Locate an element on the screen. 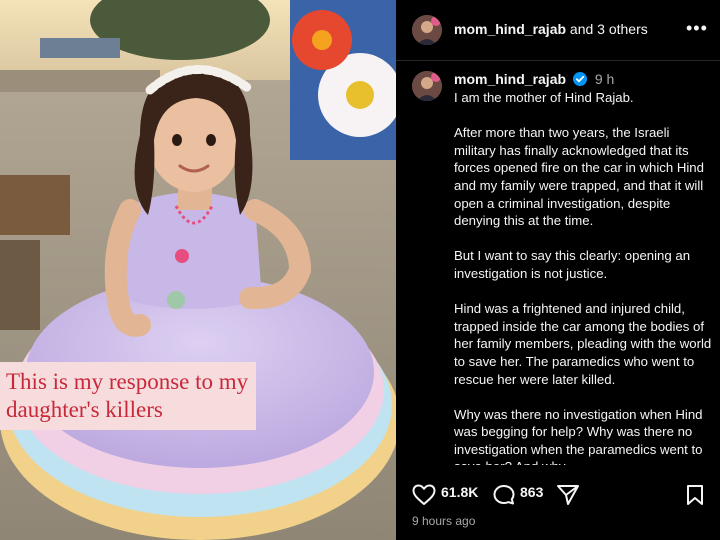 Image resolution: width=720 pixels, height=540 pixels. posted-ago: 9 hours ago is located at coordinates (443, 521).